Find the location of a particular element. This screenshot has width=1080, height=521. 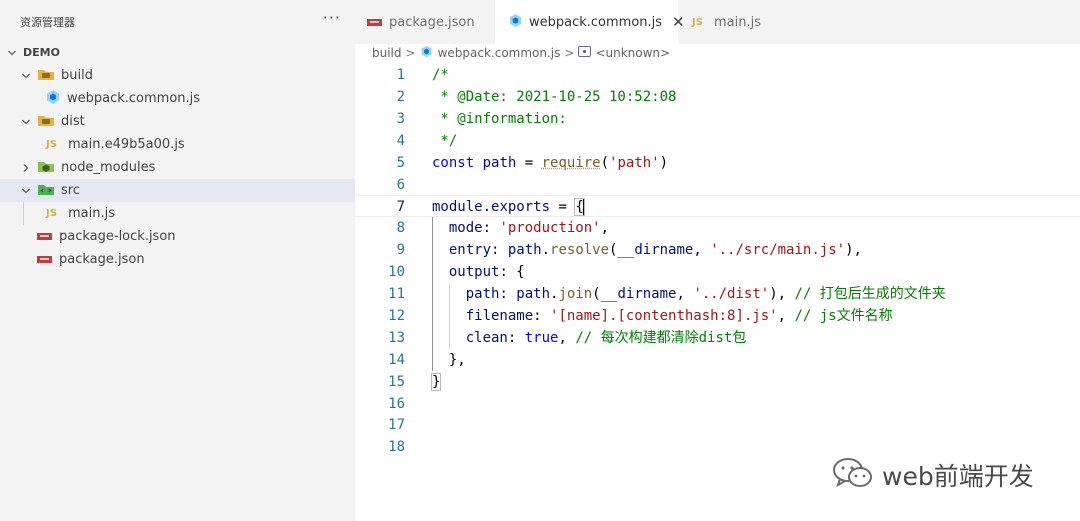

wechat-icon is located at coordinates (853, 475).